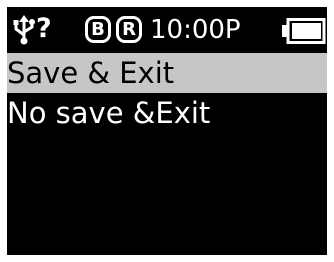 The height and width of the screenshot is (262, 334). What do you see at coordinates (98, 29) in the screenshot?
I see `badge-b: B` at bounding box center [98, 29].